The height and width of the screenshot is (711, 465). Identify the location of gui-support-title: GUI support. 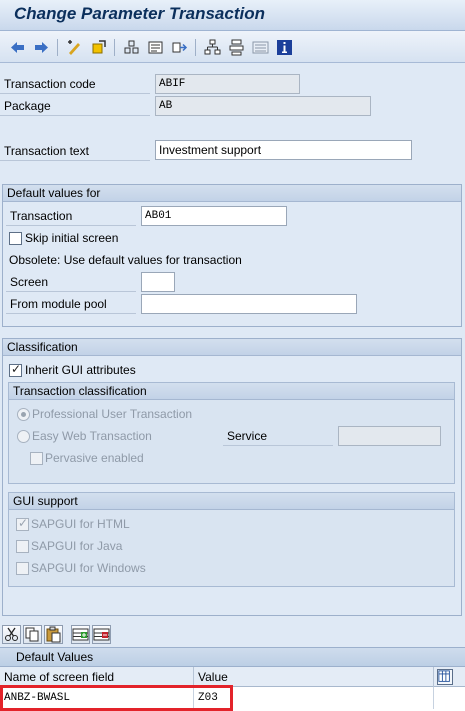
(231, 501).